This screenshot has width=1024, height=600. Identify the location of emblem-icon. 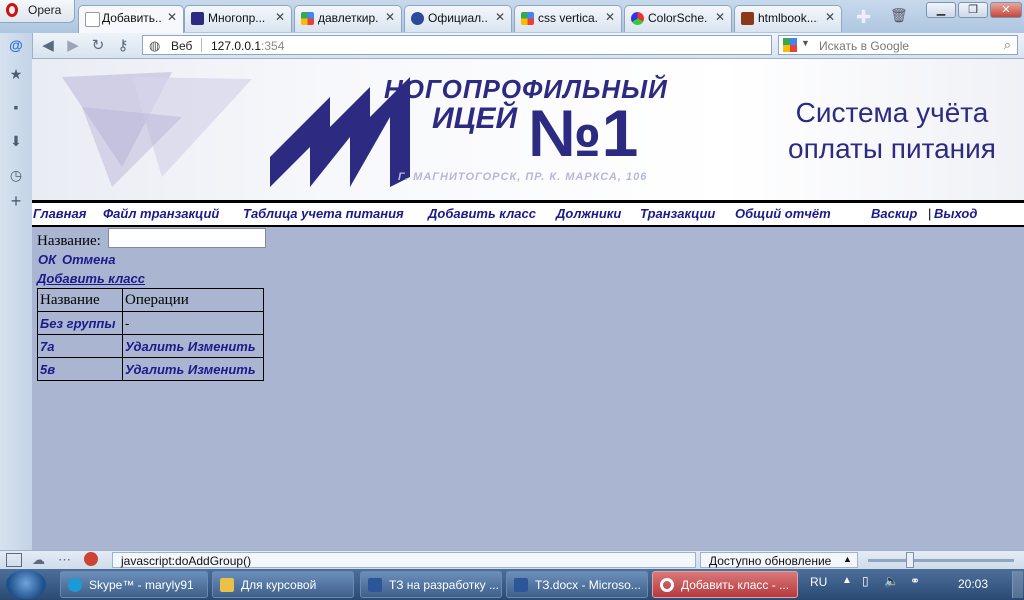
(417, 18).